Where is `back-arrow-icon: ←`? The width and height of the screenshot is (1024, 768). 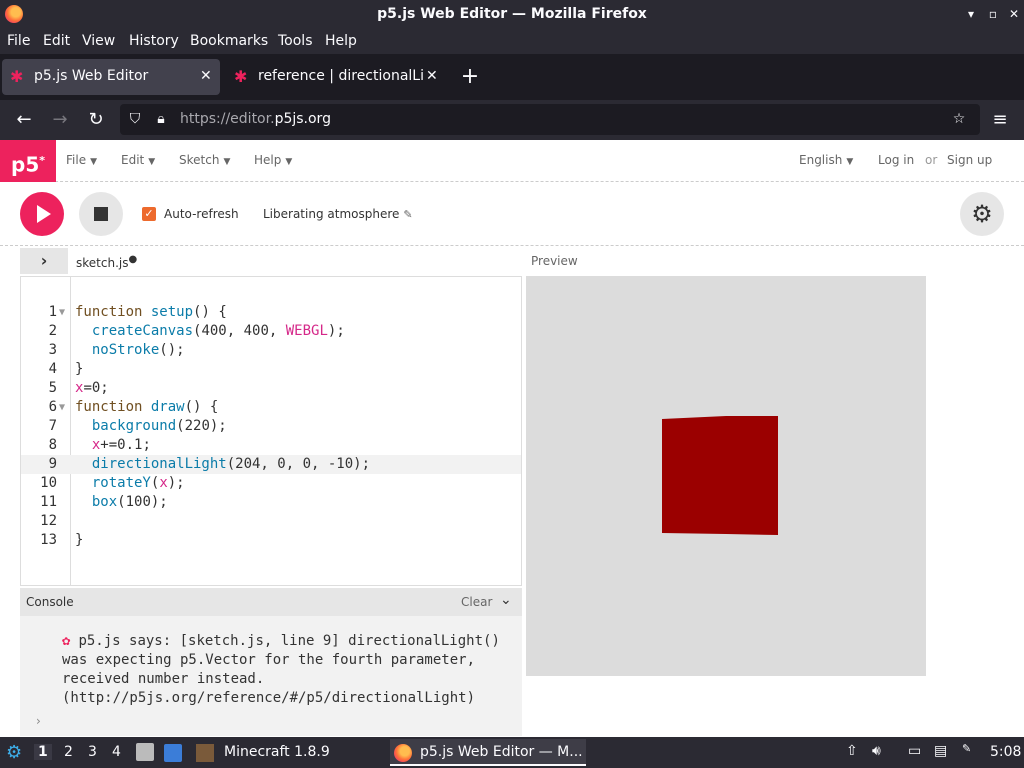 back-arrow-icon: ← is located at coordinates (24, 120).